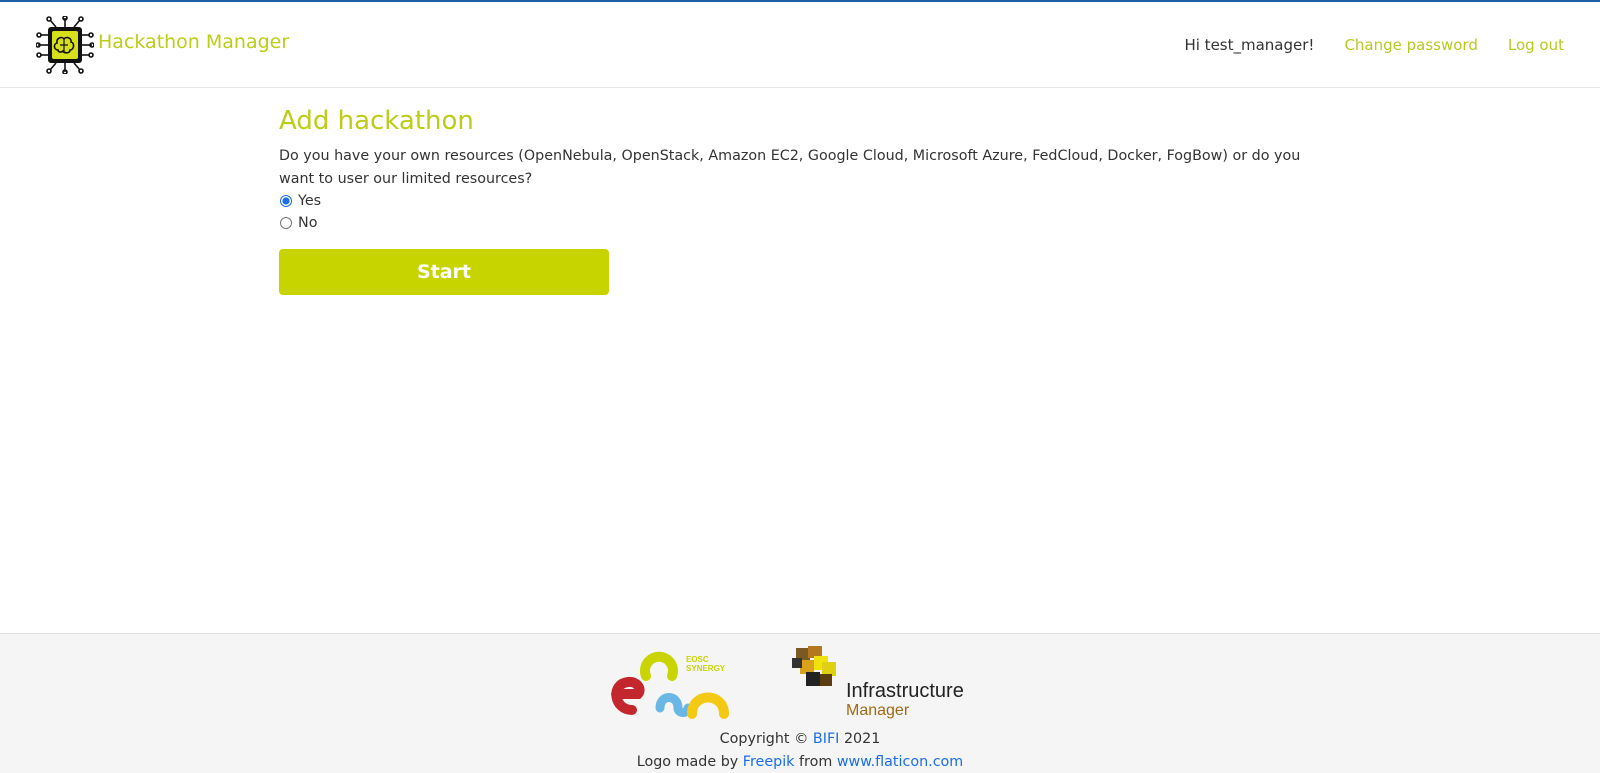 Image resolution: width=1600 pixels, height=773 pixels. What do you see at coordinates (1410, 45) in the screenshot?
I see `change-password-link: Change password` at bounding box center [1410, 45].